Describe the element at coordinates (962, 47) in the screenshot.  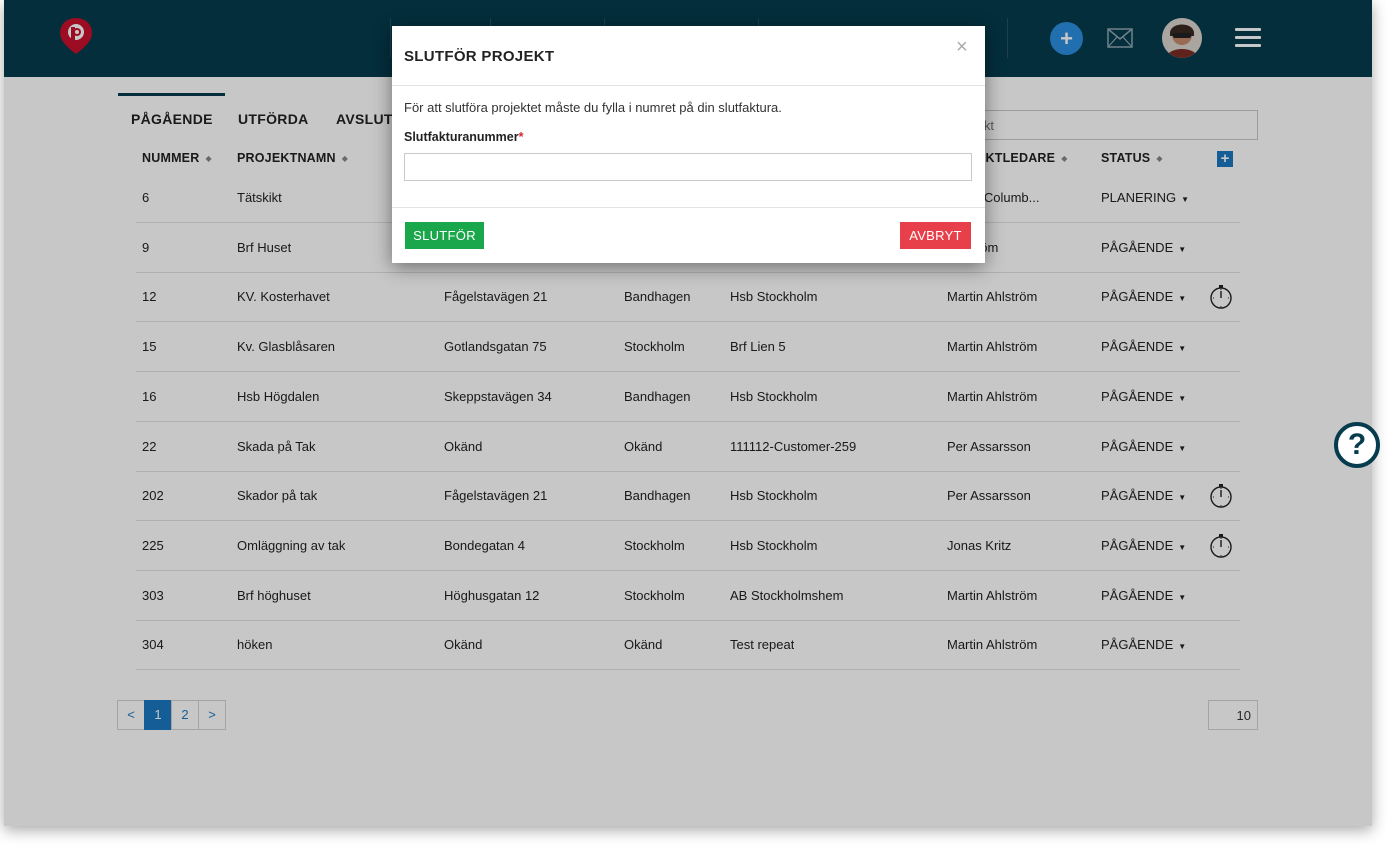
I see `close-icon: ×` at that location.